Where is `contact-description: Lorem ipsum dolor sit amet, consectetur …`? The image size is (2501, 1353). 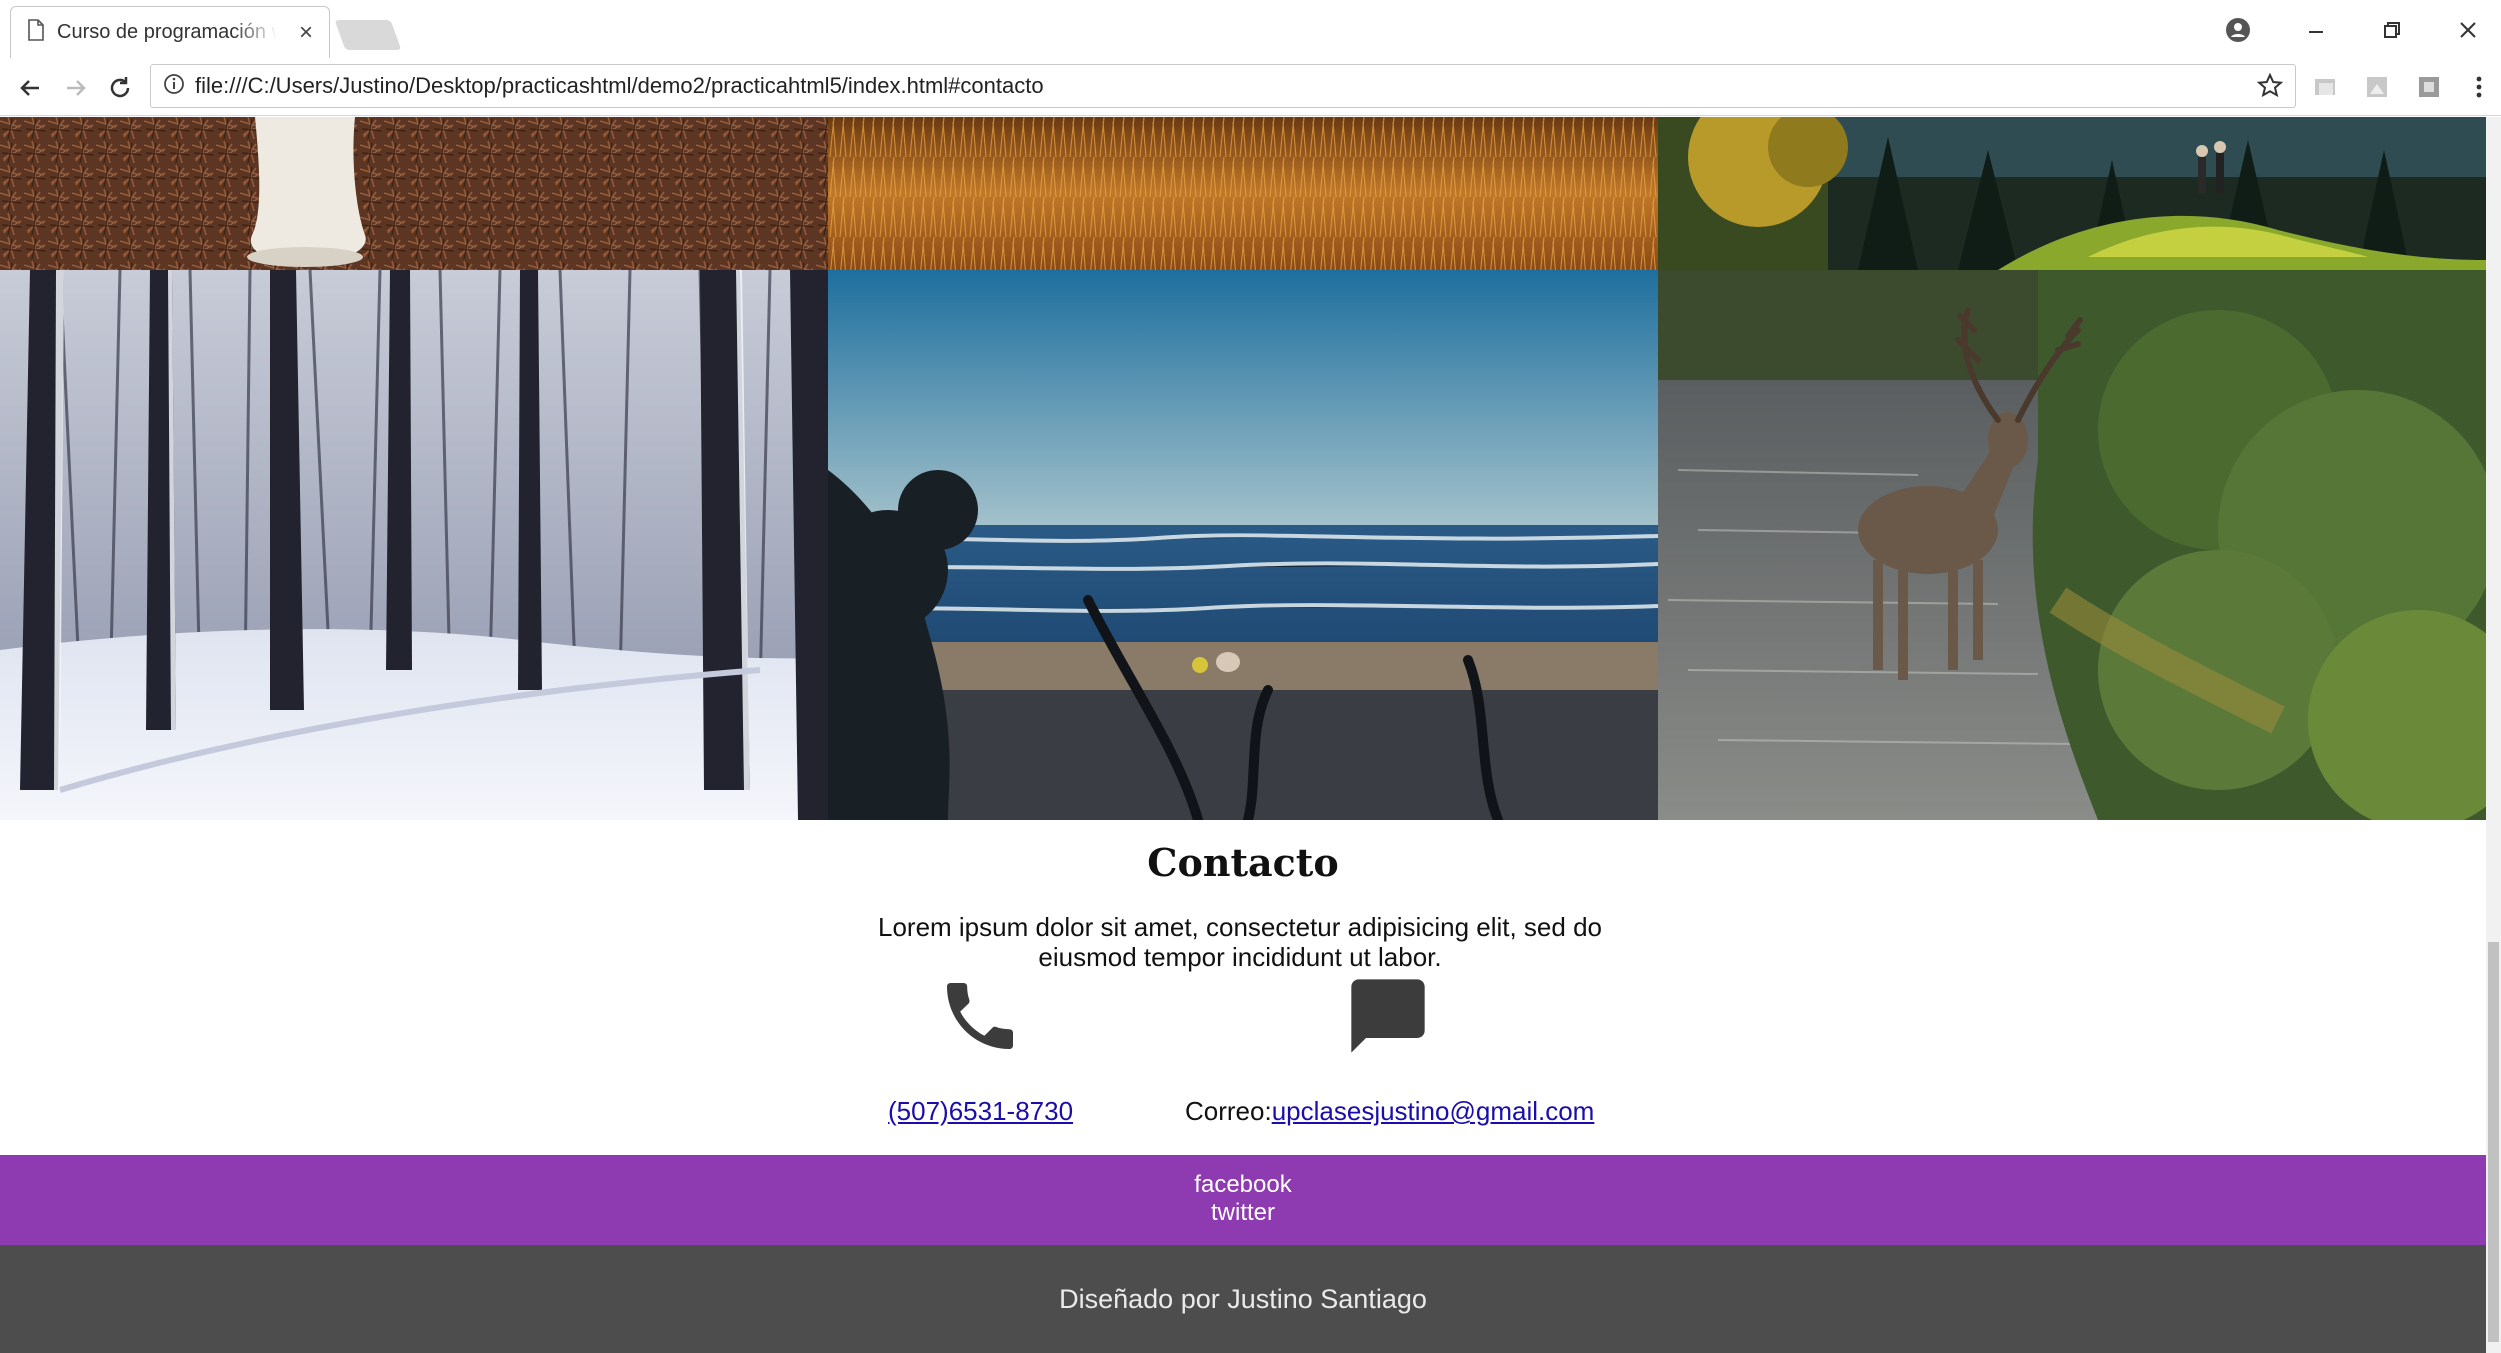 contact-description: Lorem ipsum dolor sit amet, consectetur … is located at coordinates (1239, 942).